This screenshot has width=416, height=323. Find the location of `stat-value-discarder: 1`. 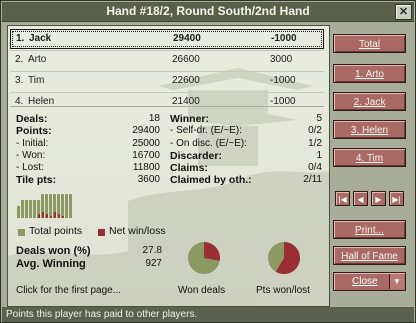

stat-value-discarder: 1 is located at coordinates (319, 155).